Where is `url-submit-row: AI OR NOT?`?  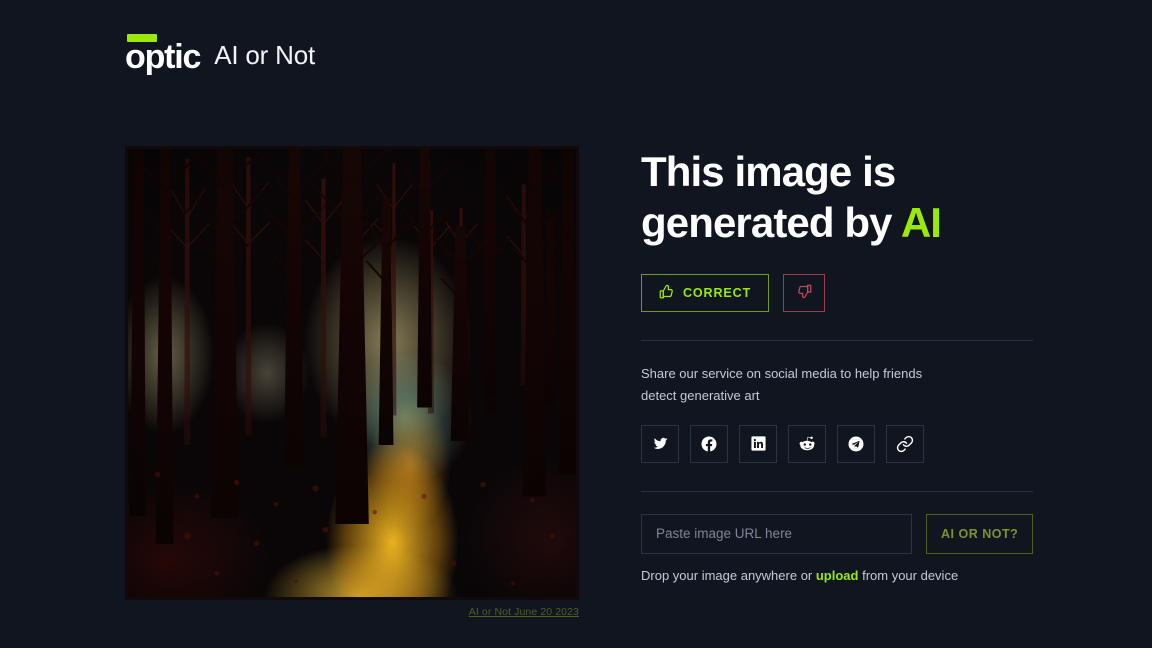 url-submit-row: AI OR NOT? is located at coordinates (837, 533).